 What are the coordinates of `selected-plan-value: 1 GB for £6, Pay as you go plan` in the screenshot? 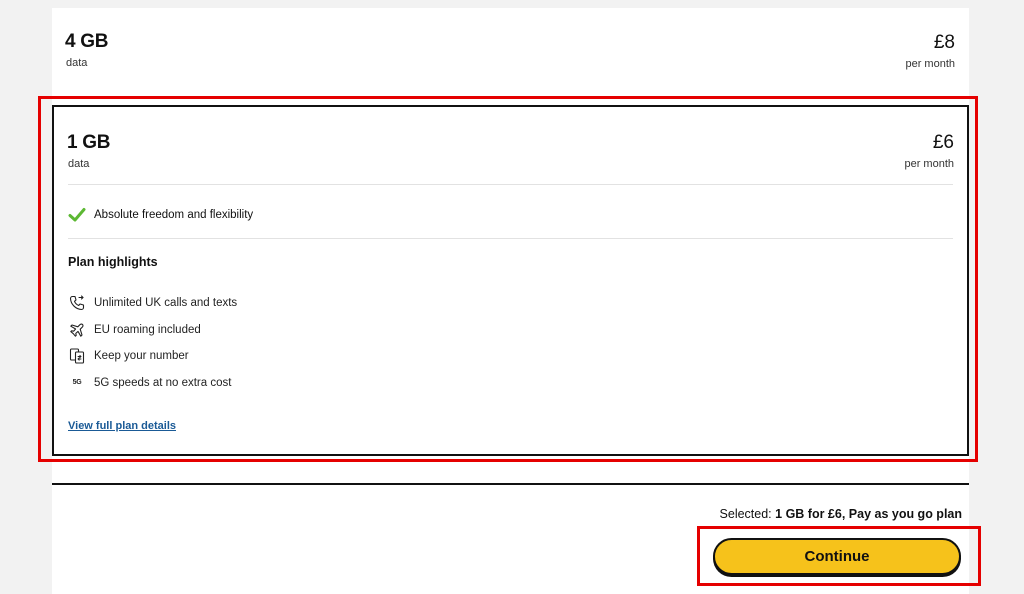 It's located at (868, 514).